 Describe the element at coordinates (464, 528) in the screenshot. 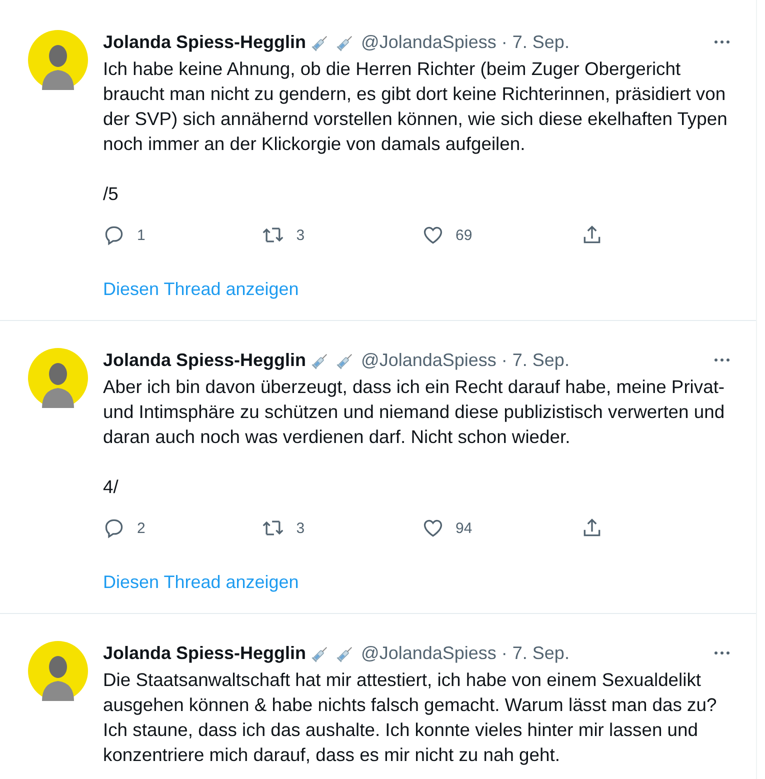

I see `like-count: 94` at that location.